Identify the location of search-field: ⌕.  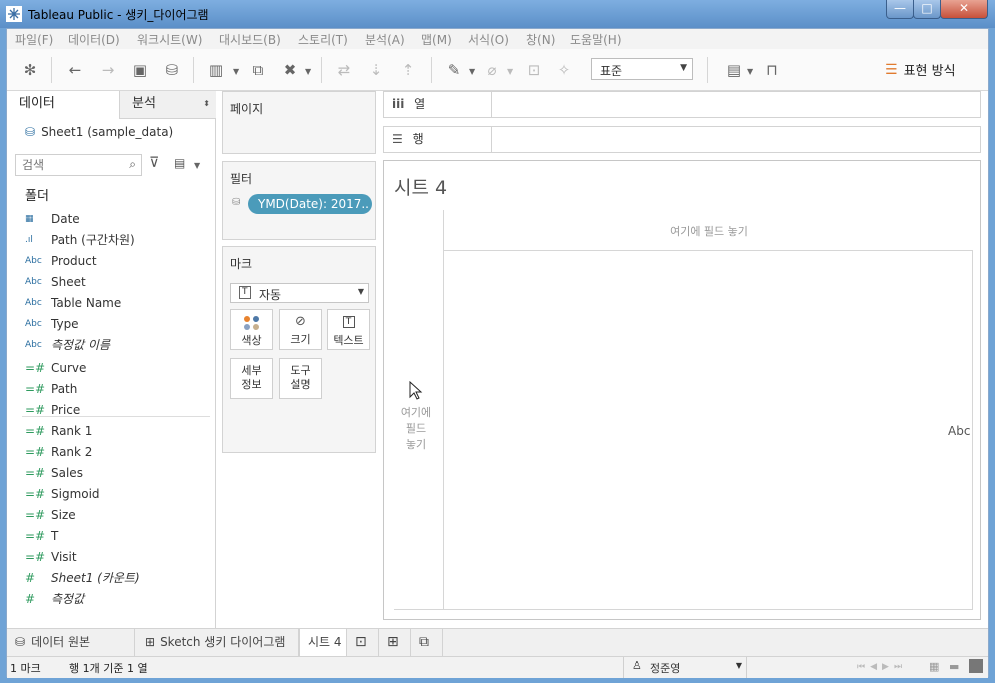
(78, 165).